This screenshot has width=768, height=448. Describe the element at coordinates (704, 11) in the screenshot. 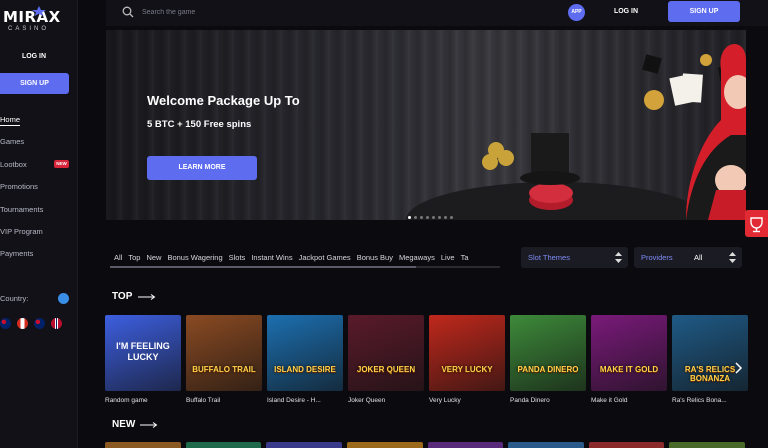

I see `header-signup-button: SIGN UP` at that location.